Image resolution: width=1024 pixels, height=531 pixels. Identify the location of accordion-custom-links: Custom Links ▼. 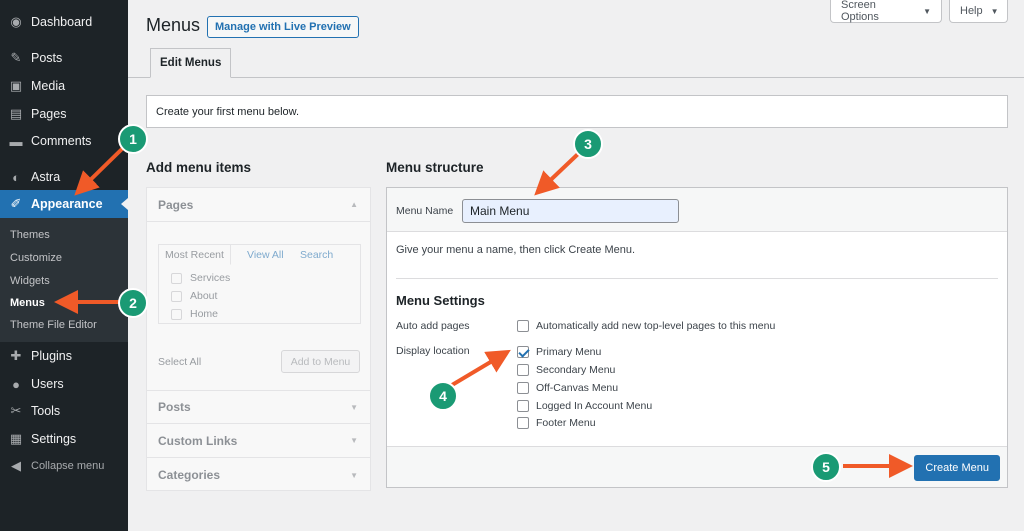
(258, 441).